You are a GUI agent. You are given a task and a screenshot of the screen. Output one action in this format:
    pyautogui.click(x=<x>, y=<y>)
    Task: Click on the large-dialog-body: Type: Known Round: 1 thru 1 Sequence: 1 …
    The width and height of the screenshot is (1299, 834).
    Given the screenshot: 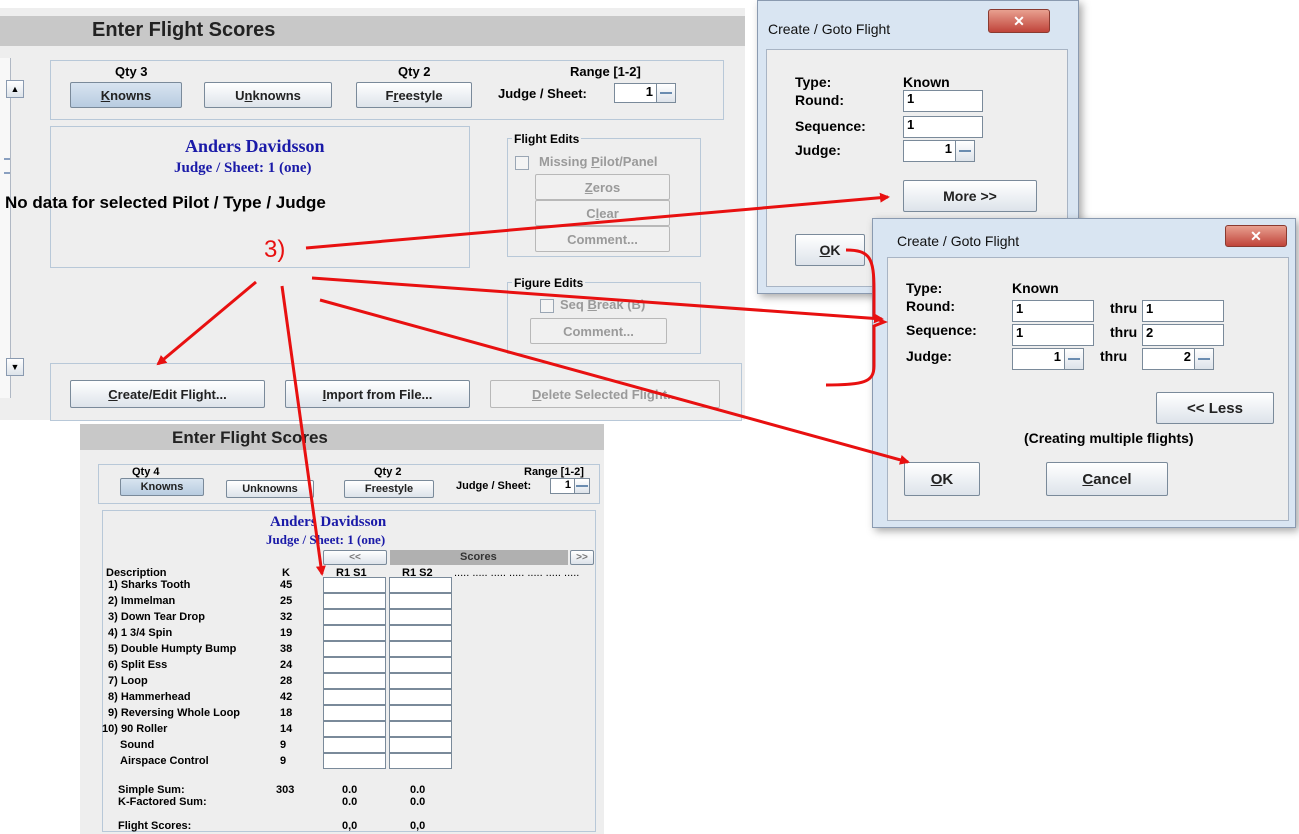 What is the action you would take?
    pyautogui.click(x=1088, y=389)
    